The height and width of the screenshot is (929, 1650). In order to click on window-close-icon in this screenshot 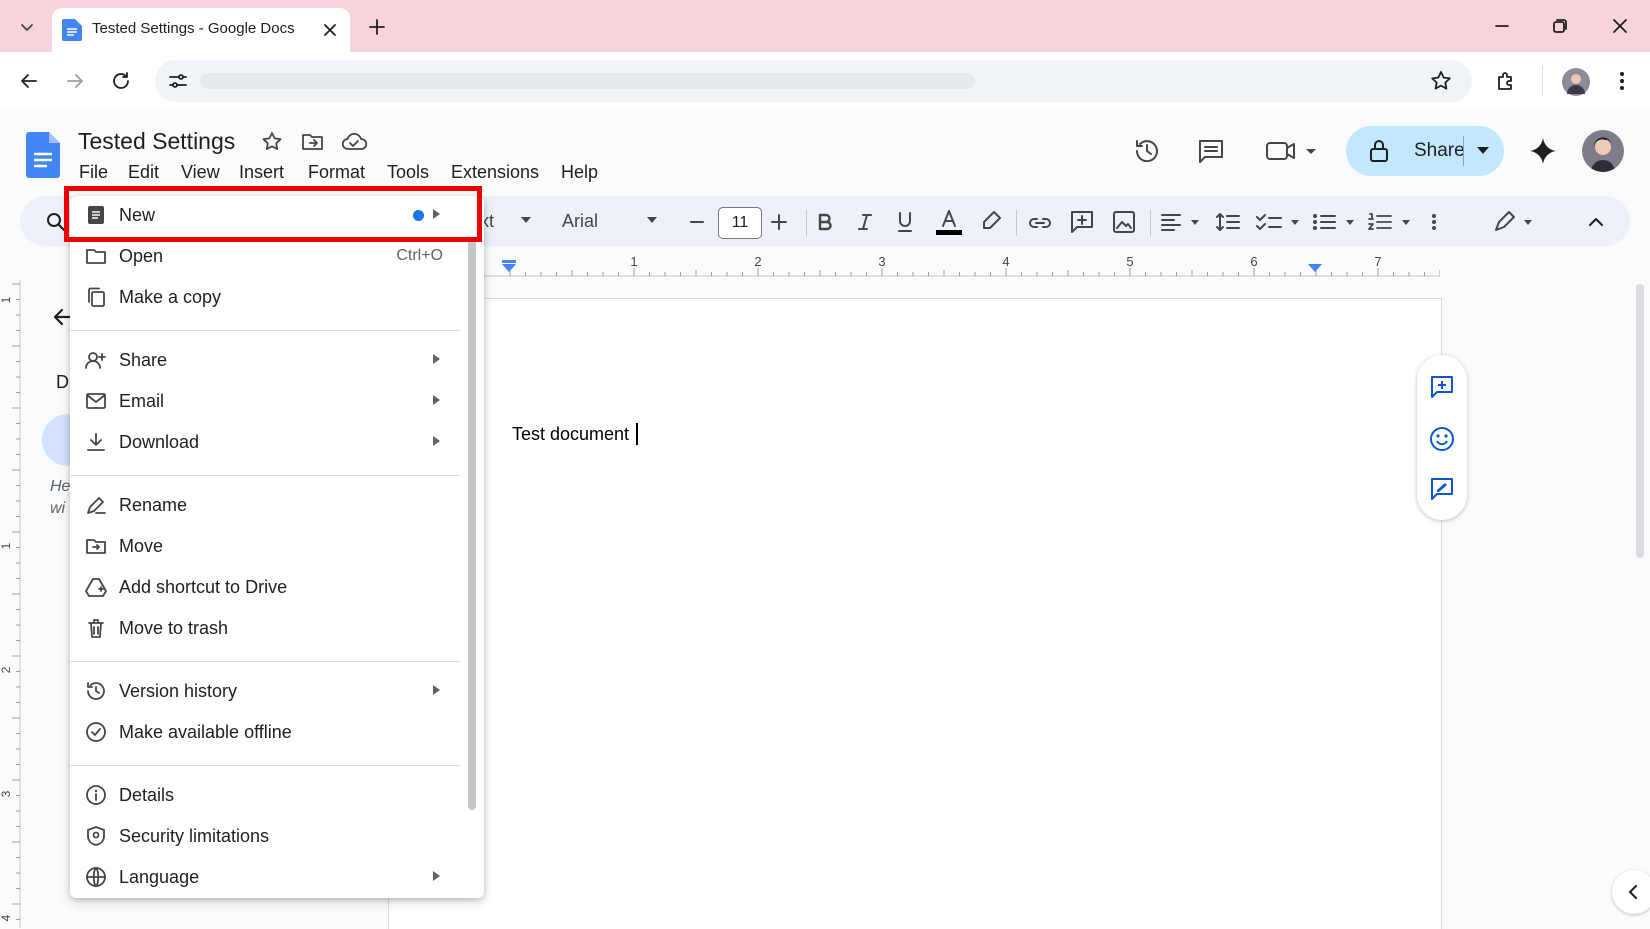, I will do `click(1620, 26)`.